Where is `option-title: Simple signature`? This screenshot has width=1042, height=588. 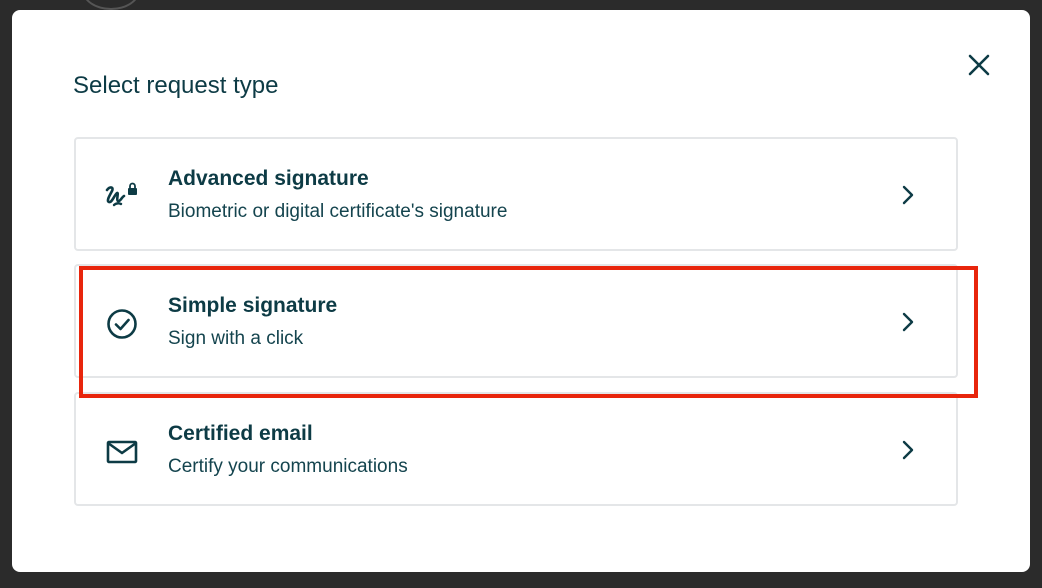 option-title: Simple signature is located at coordinates (253, 305).